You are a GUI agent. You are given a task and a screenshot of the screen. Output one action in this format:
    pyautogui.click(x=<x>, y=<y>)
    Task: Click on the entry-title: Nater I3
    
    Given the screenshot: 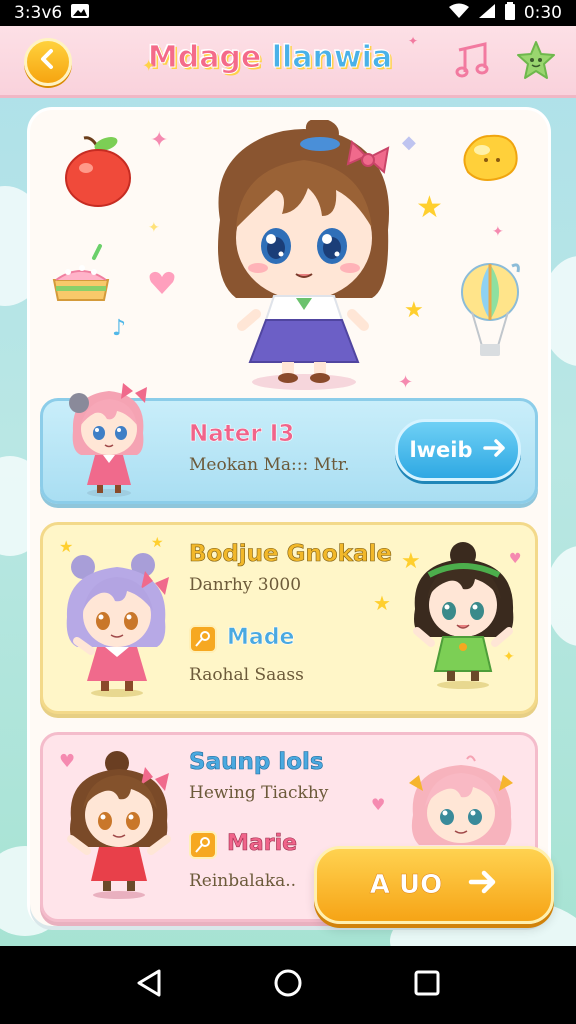 What is the action you would take?
    pyautogui.click(x=242, y=434)
    